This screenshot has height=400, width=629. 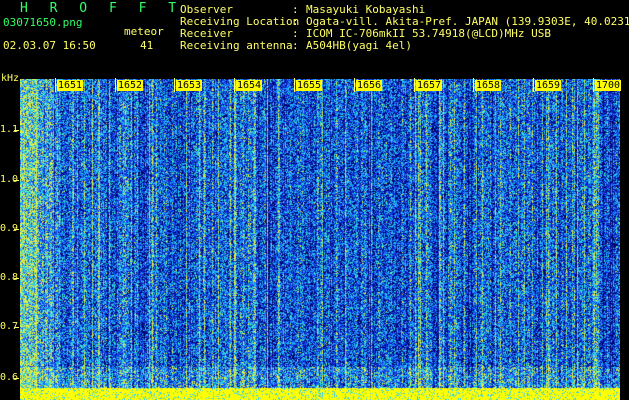 What do you see at coordinates (295, 45) in the screenshot?
I see `antenna-sep: :` at bounding box center [295, 45].